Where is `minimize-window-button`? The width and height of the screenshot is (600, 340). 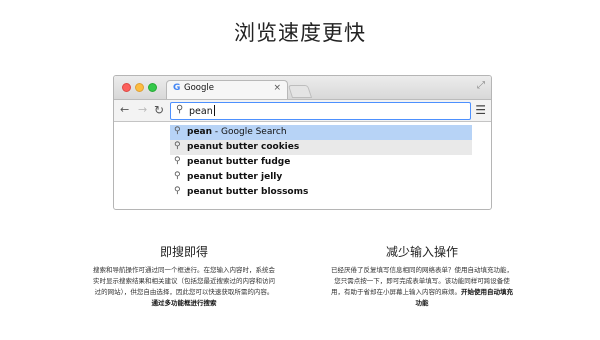
minimize-window-button is located at coordinates (139, 87).